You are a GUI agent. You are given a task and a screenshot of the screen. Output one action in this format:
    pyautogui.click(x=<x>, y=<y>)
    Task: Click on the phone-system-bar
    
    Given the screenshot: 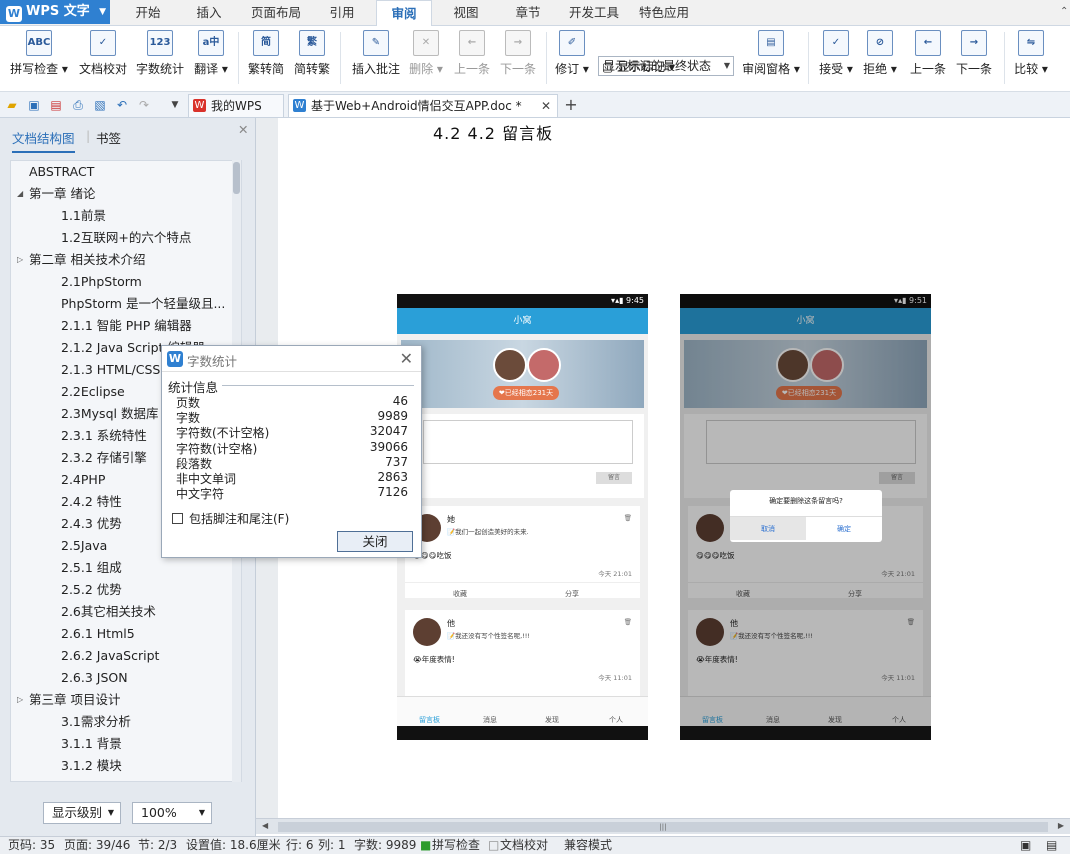 What is the action you would take?
    pyautogui.click(x=522, y=733)
    